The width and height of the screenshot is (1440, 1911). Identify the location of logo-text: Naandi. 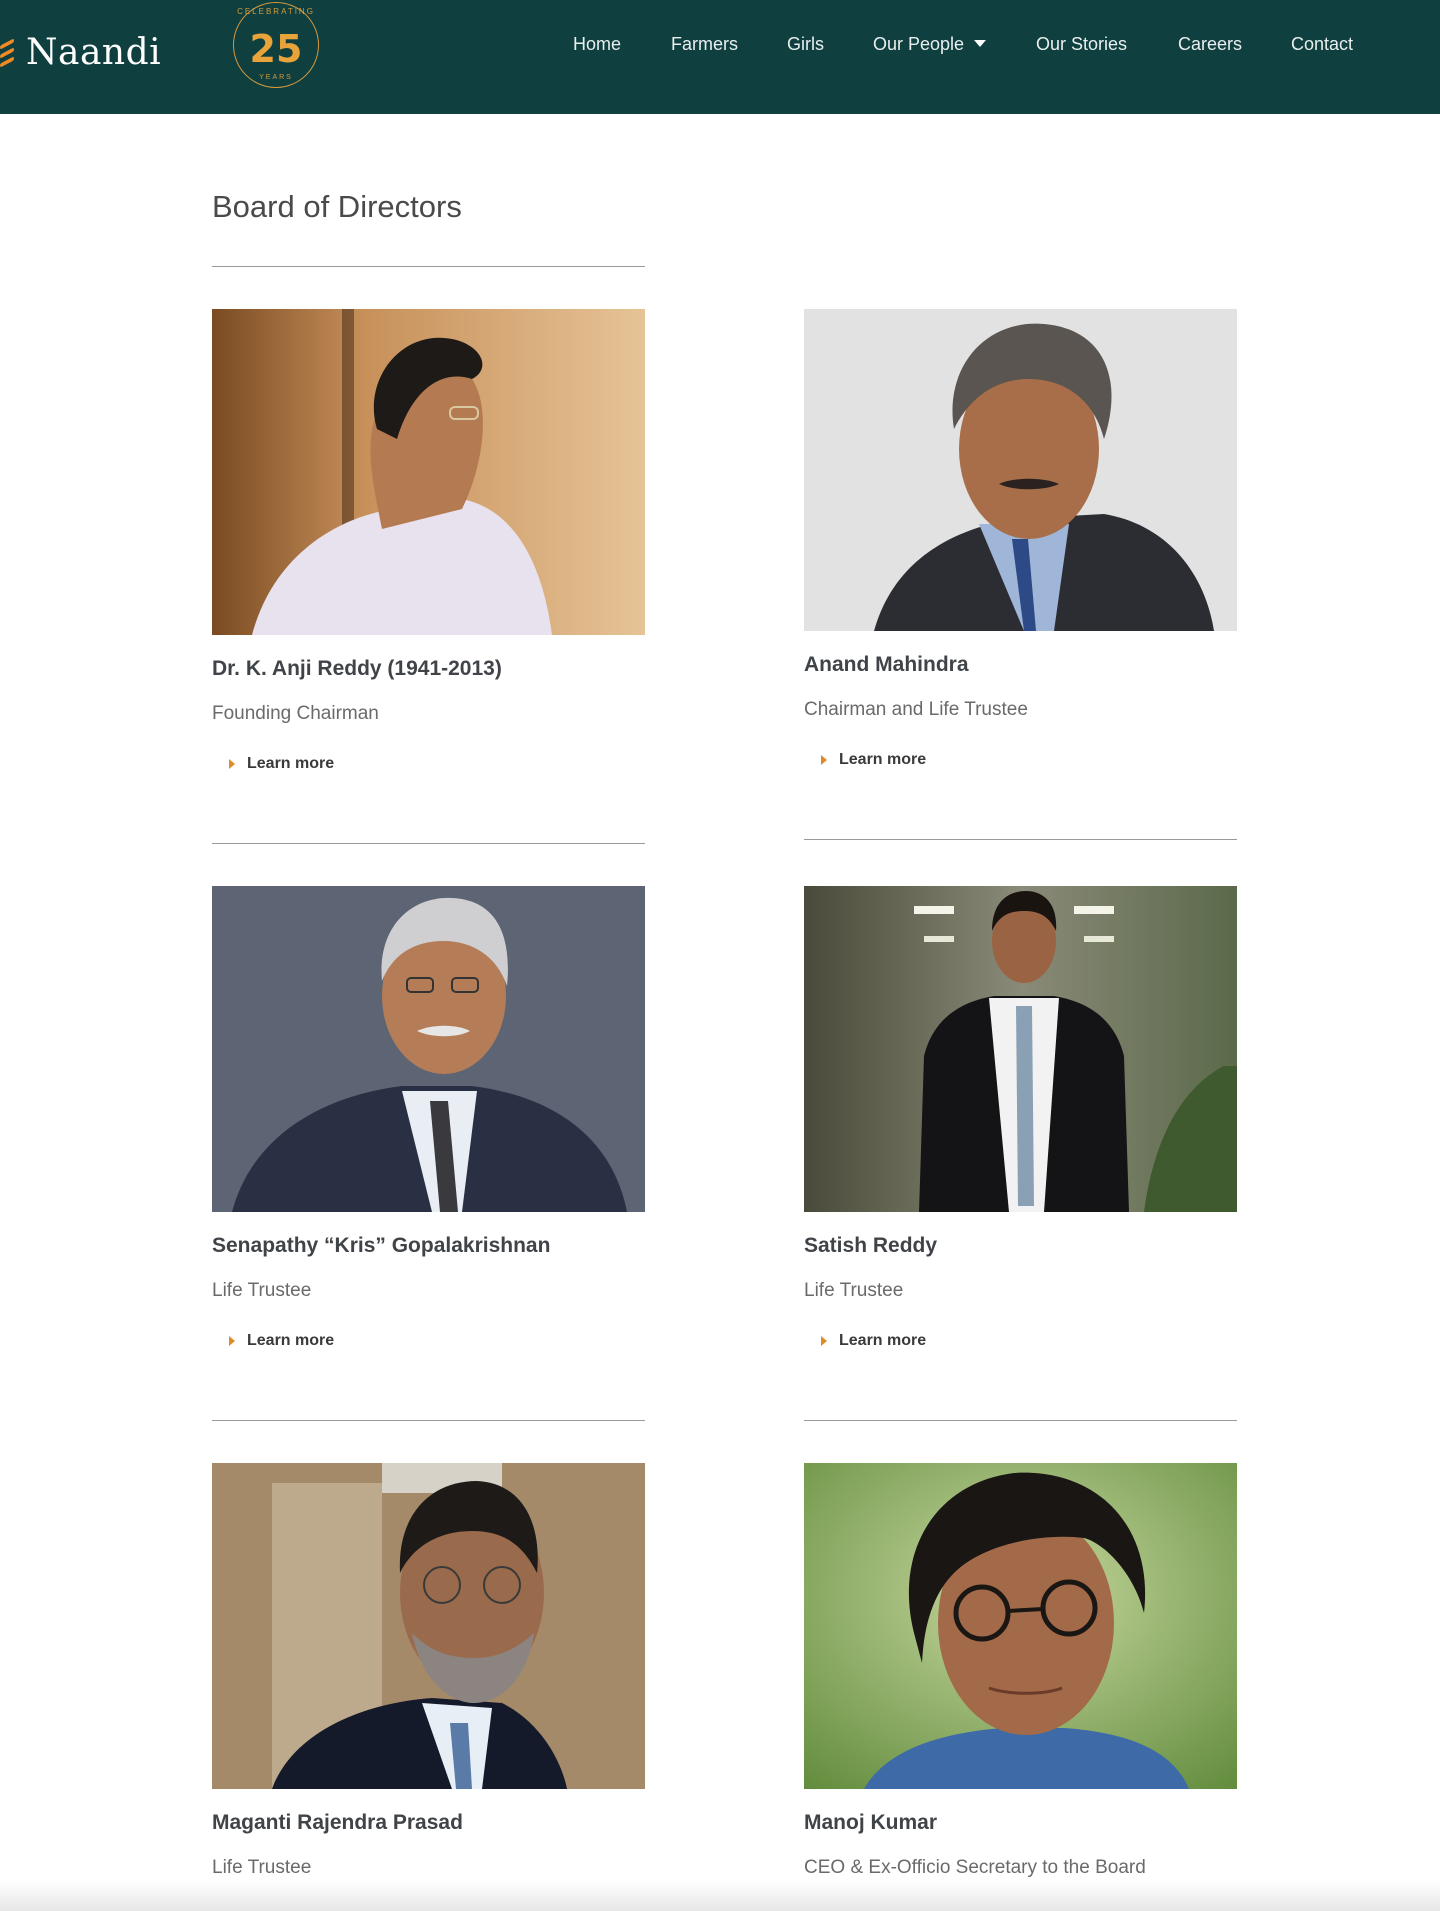
(94, 52).